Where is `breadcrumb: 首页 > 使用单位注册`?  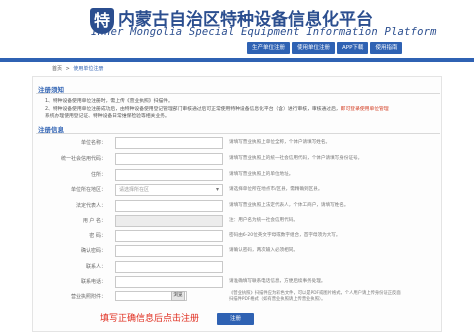
breadcrumb: 首页 > 使用单位注册 is located at coordinates (78, 68).